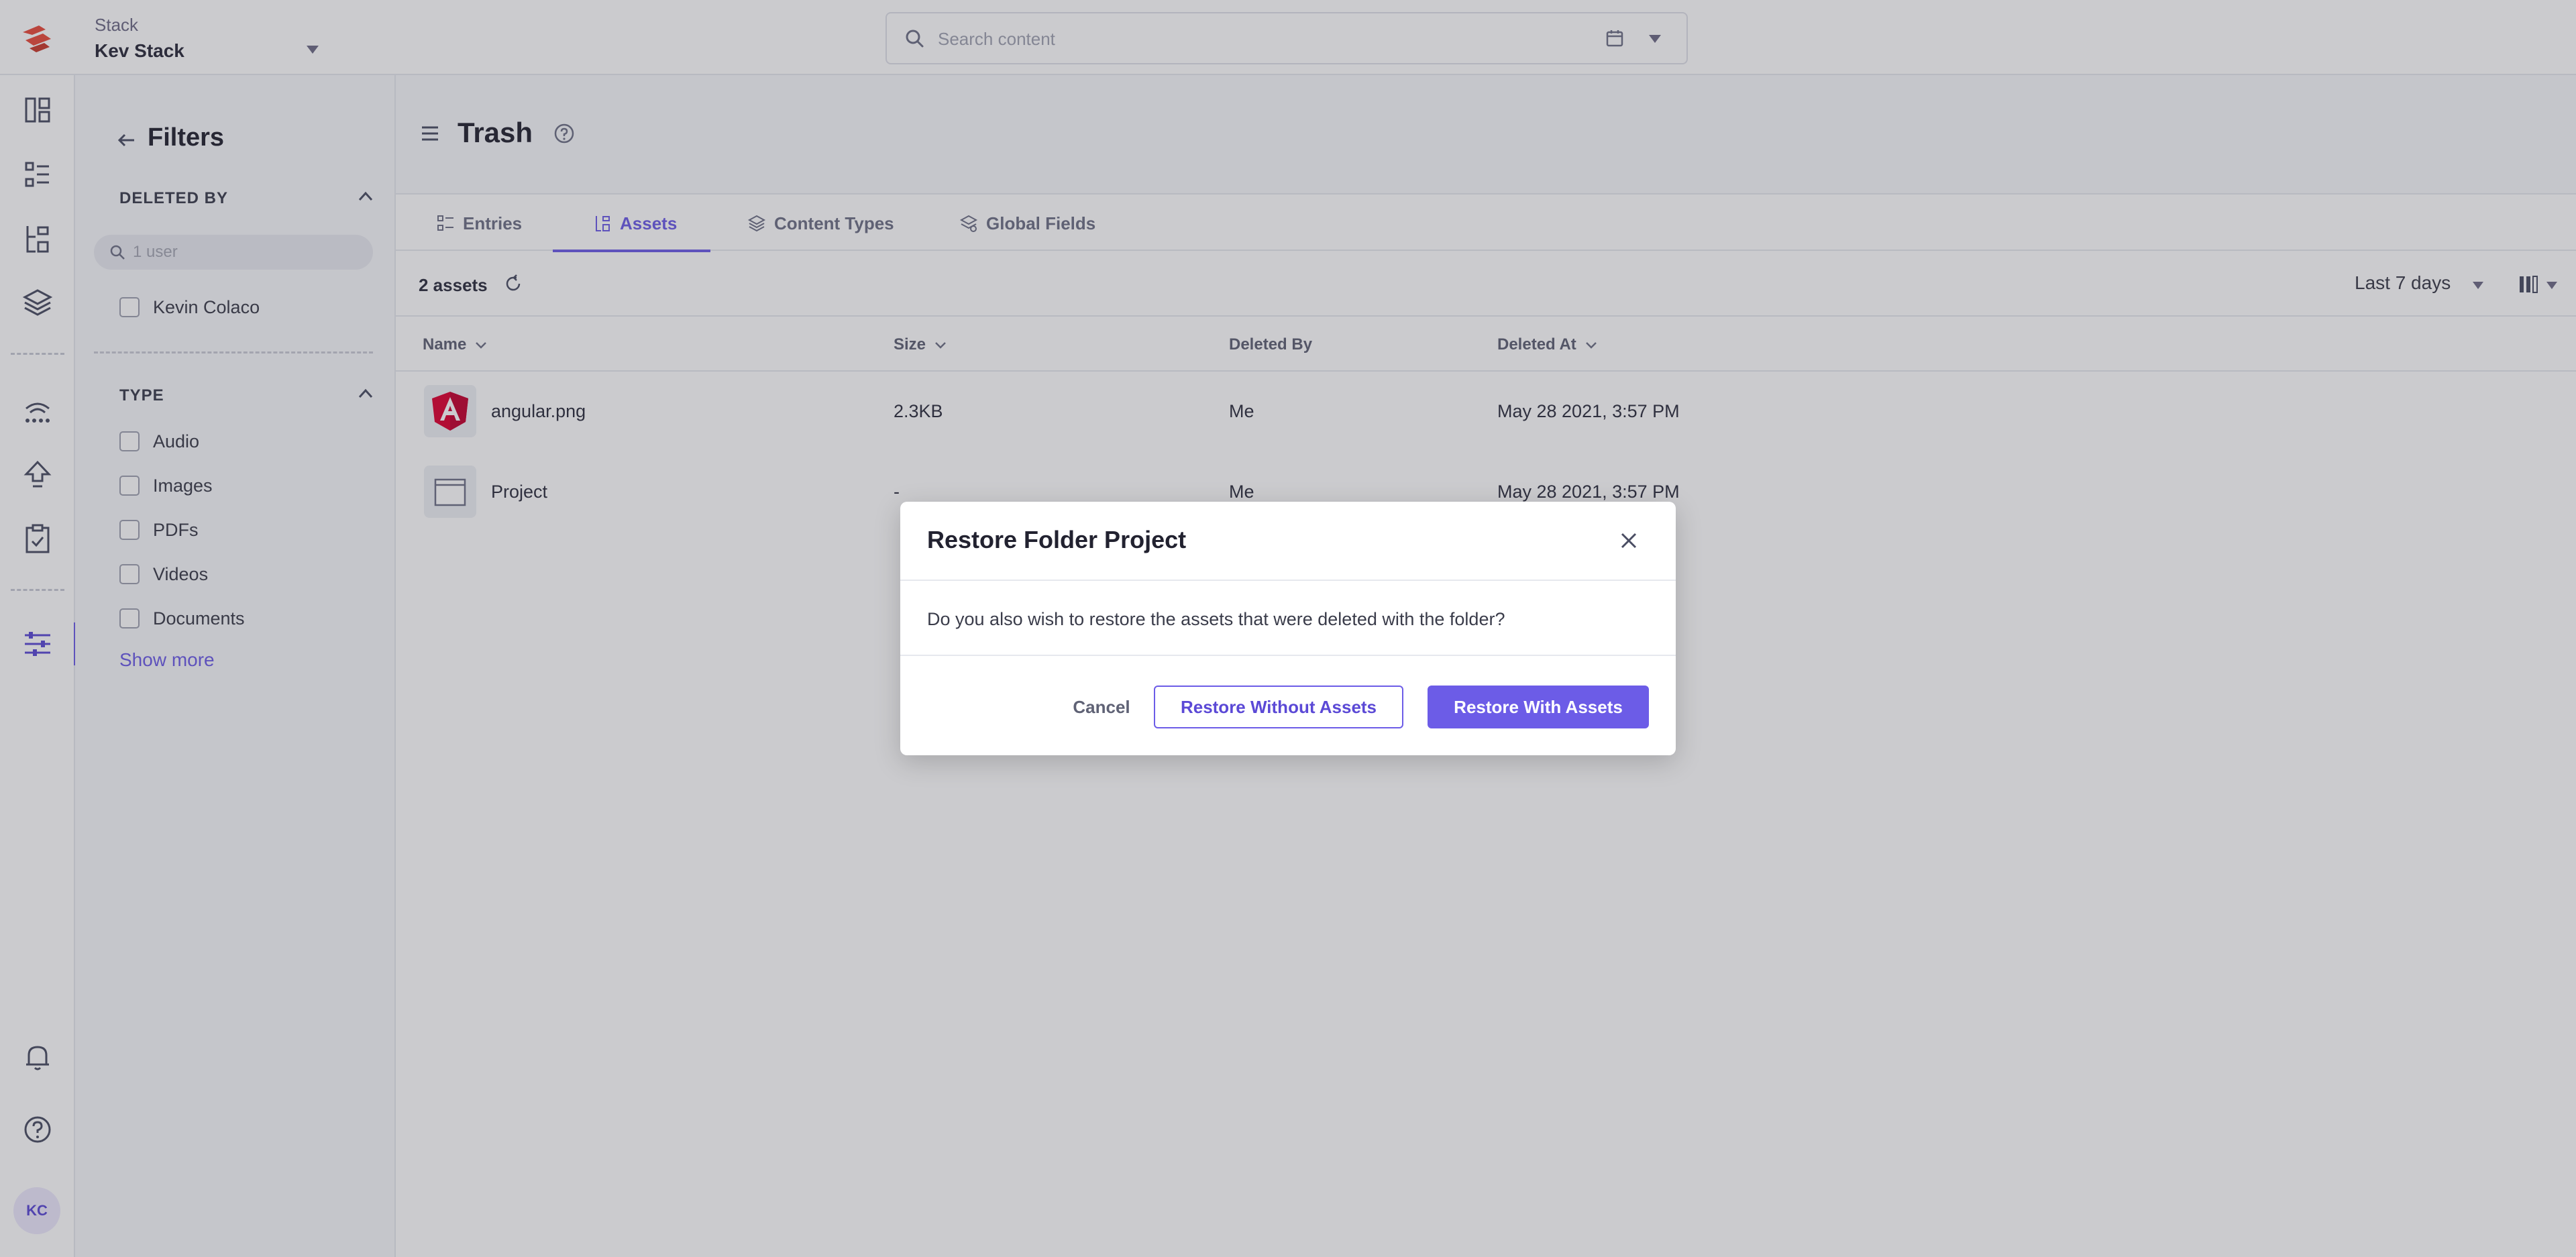 The image size is (2576, 1257). I want to click on restore-with-assets-button: Restore With Assets, so click(1538, 707).